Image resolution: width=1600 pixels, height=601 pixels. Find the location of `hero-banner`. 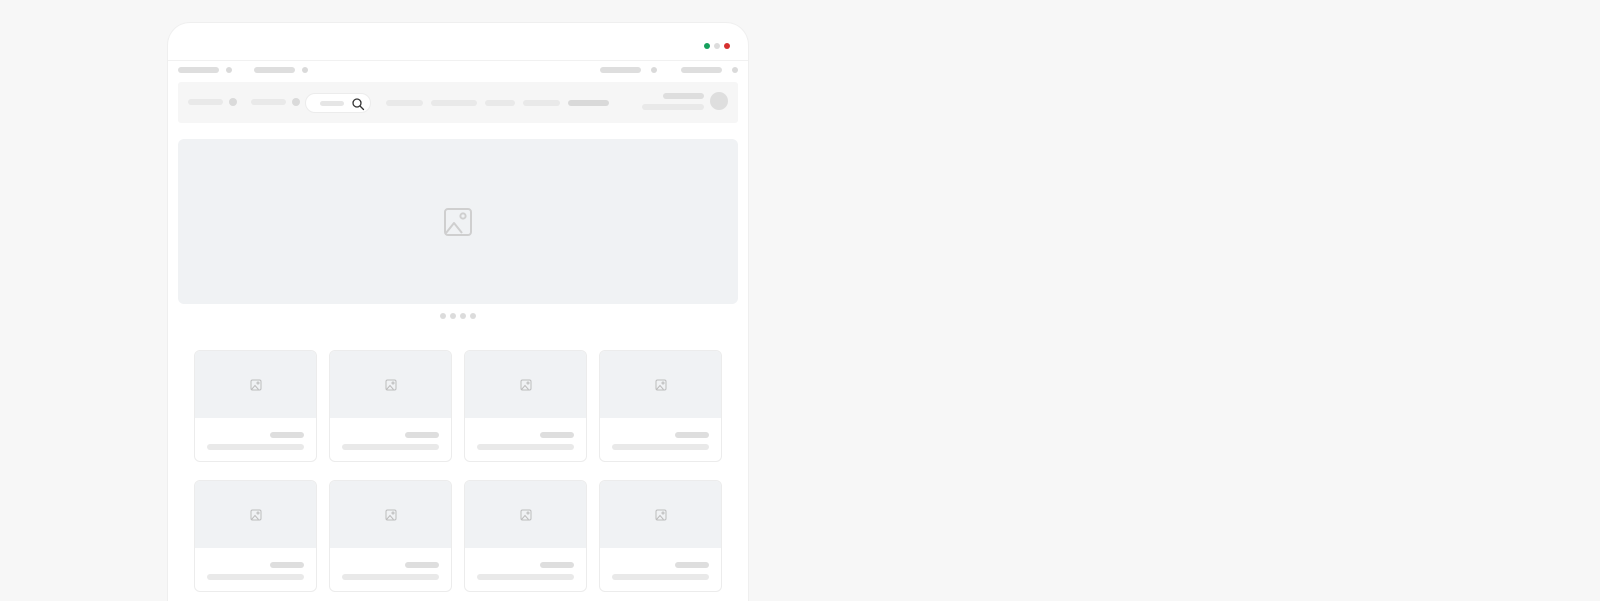

hero-banner is located at coordinates (458, 221).